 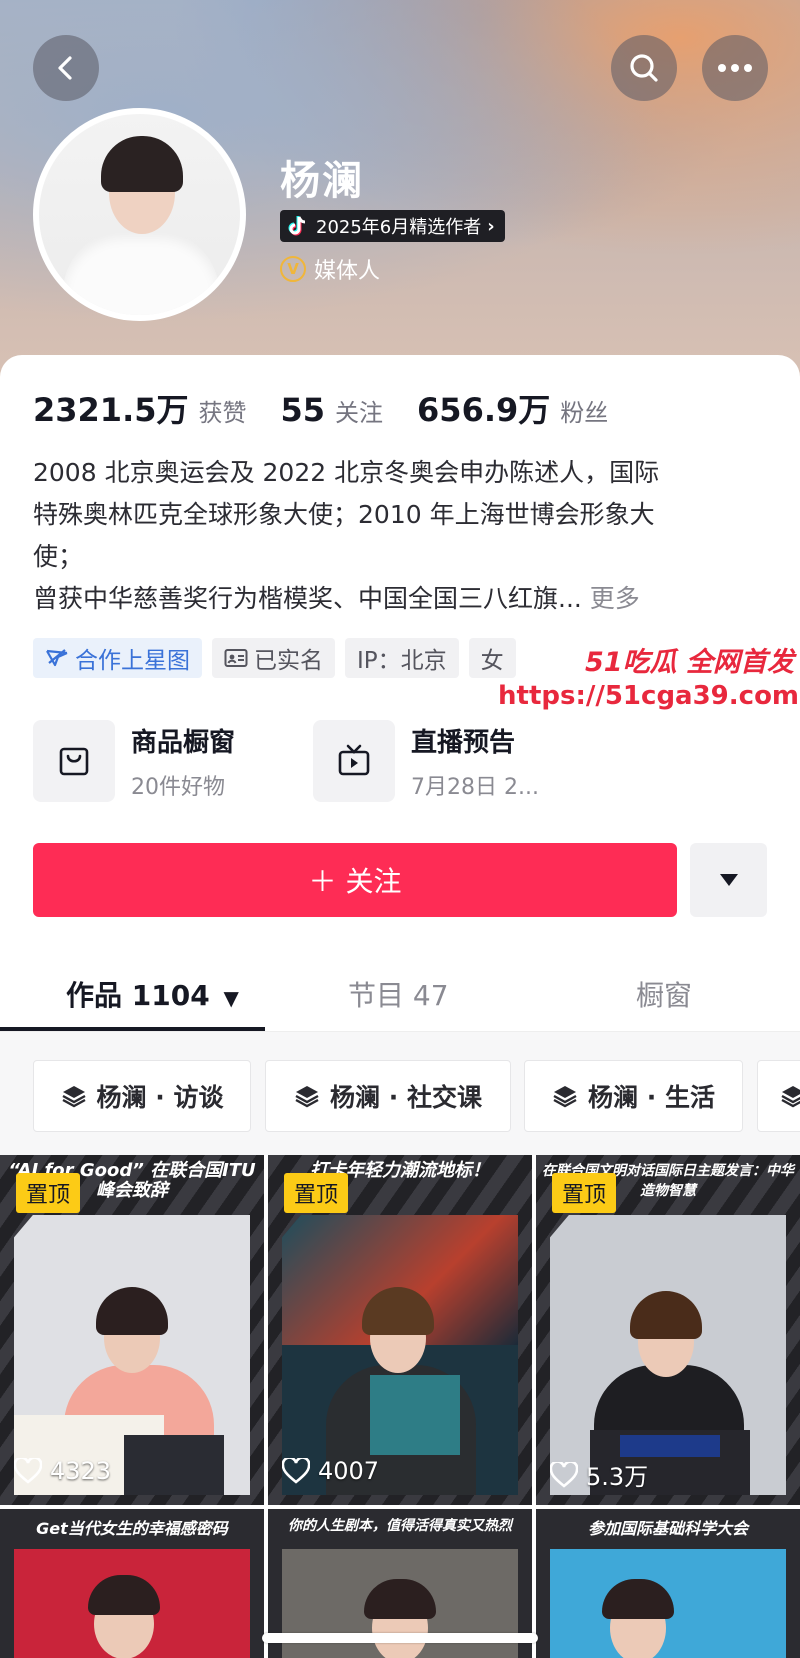 I want to click on bio-line: 2008 北京奥运会及 2022 北京冬奥会申办陈述人，国际, so click(x=346, y=472).